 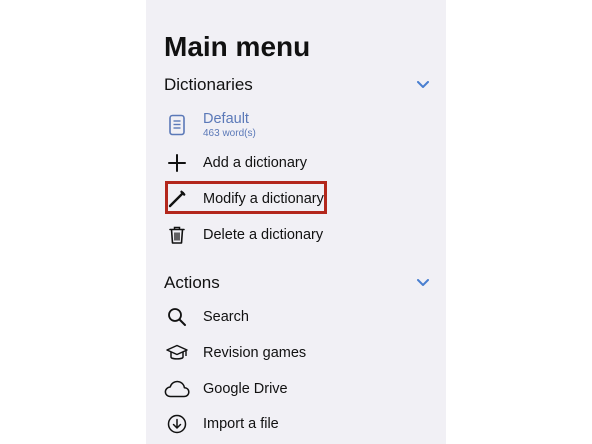 I want to click on actions-section-title: Actions, so click(x=192, y=282).